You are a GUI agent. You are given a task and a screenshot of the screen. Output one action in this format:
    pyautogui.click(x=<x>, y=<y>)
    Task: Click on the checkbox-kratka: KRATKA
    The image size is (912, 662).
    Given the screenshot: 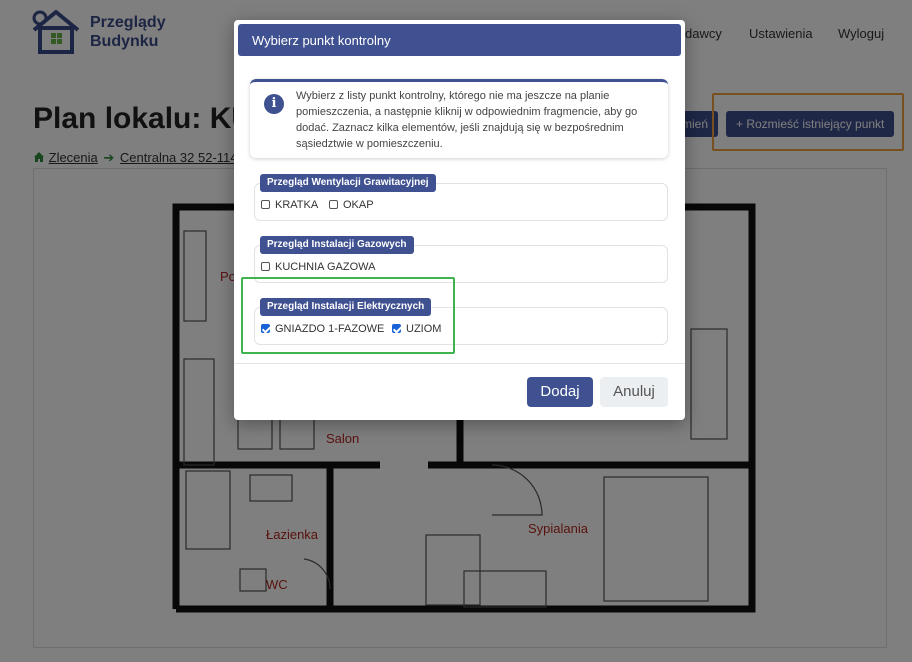 What is the action you would take?
    pyautogui.click(x=289, y=206)
    